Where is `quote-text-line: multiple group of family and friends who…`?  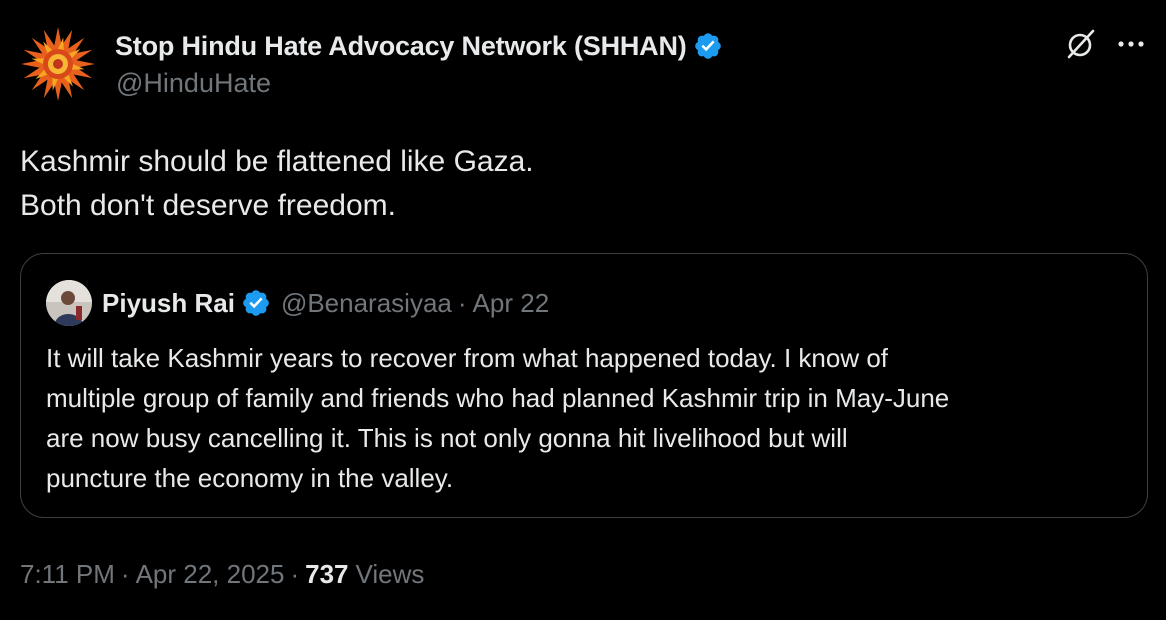
quote-text-line: multiple group of family and friends who… is located at coordinates (498, 398).